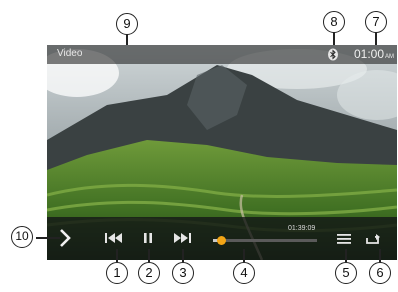 The height and width of the screenshot is (292, 398). Describe the element at coordinates (265, 240) in the screenshot. I see `progress-slider` at that location.